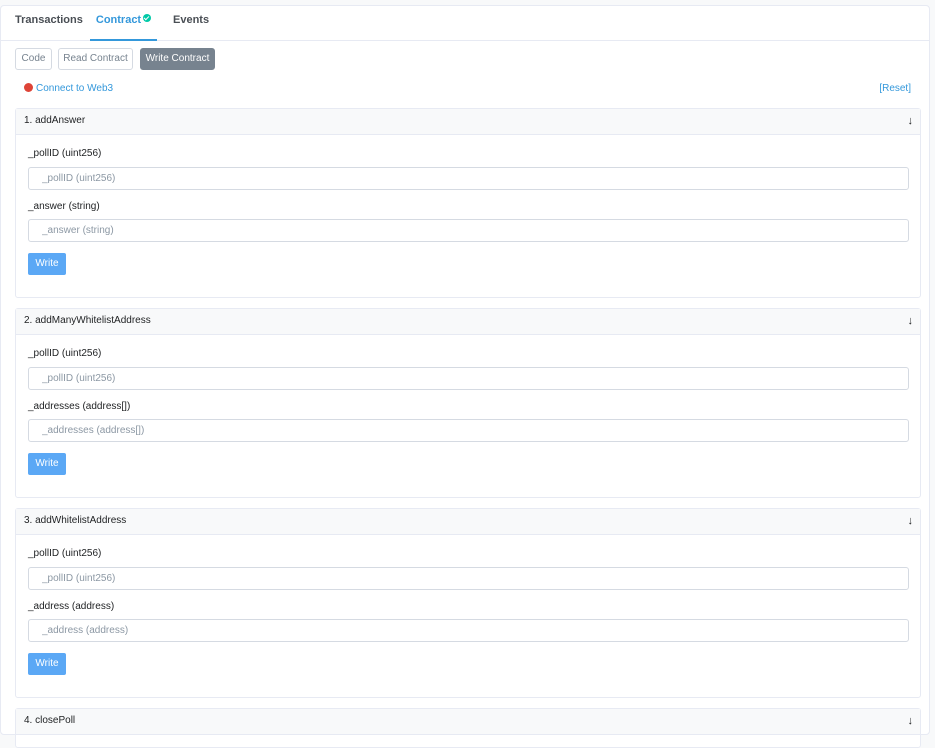  I want to click on button-label: Code, so click(33, 58).